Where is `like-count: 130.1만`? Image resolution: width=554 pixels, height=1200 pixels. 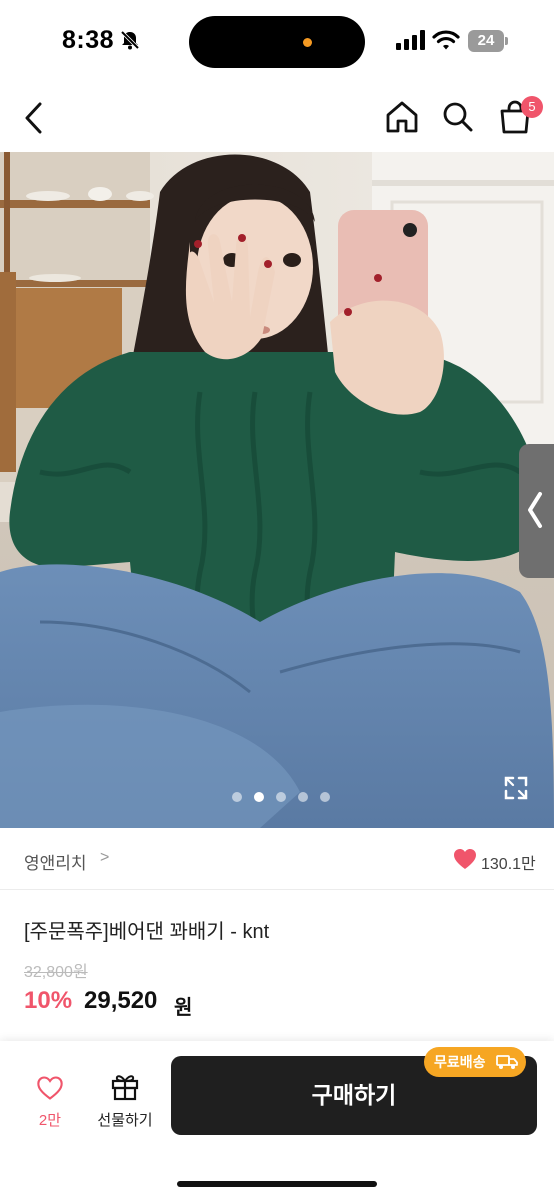 like-count: 130.1만 is located at coordinates (508, 864).